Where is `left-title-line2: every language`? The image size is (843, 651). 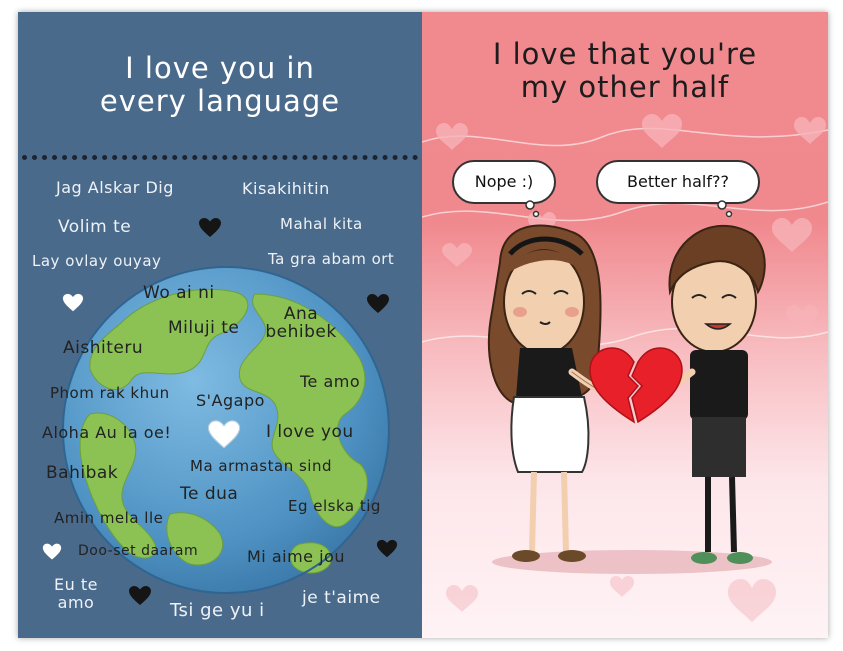
left-title-line2: every language is located at coordinates (220, 101).